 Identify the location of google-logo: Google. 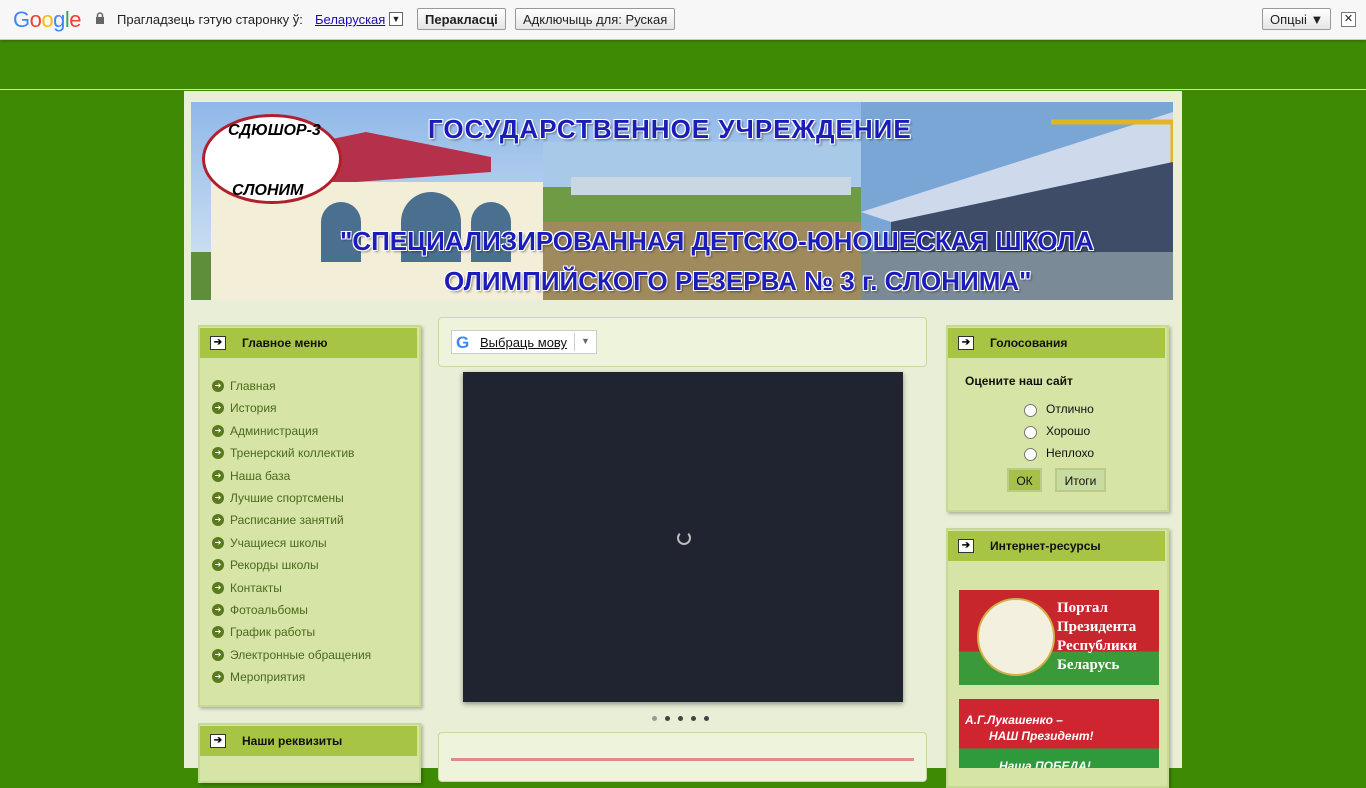
(47, 19).